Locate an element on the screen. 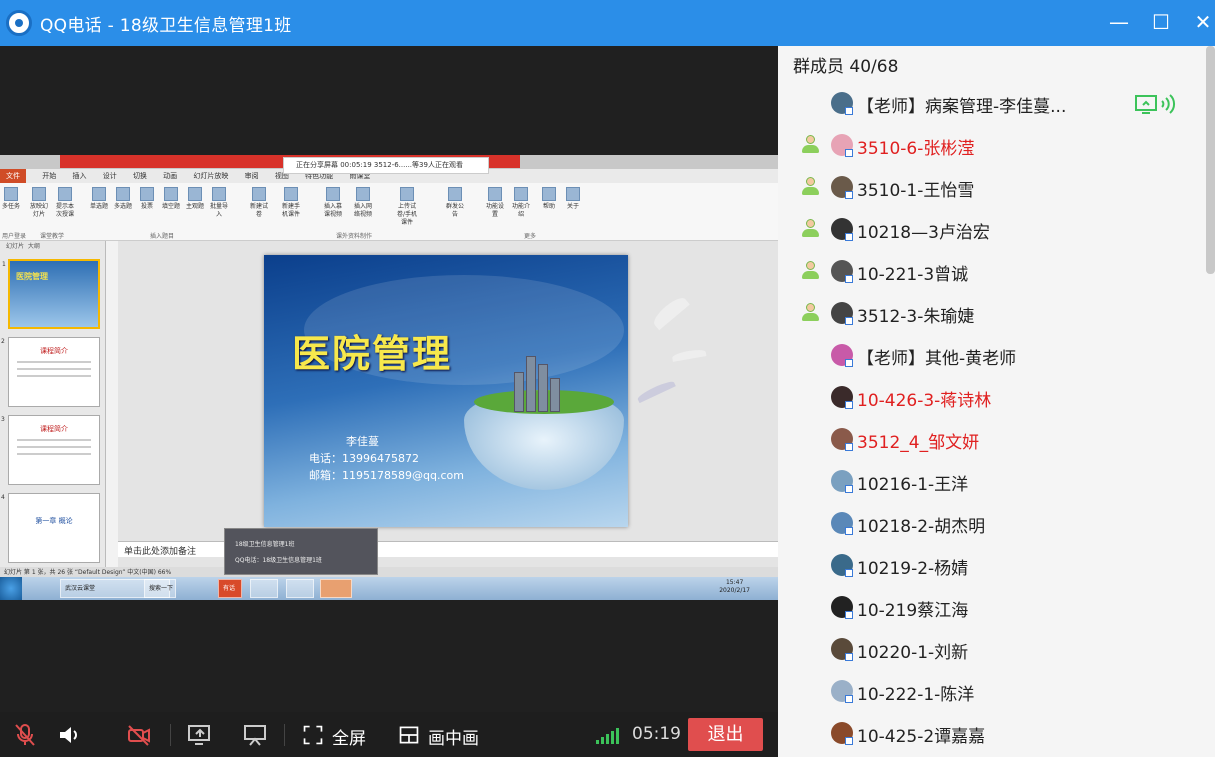 This screenshot has width=1215, height=757. taskbar-item: 有话 is located at coordinates (230, 588).